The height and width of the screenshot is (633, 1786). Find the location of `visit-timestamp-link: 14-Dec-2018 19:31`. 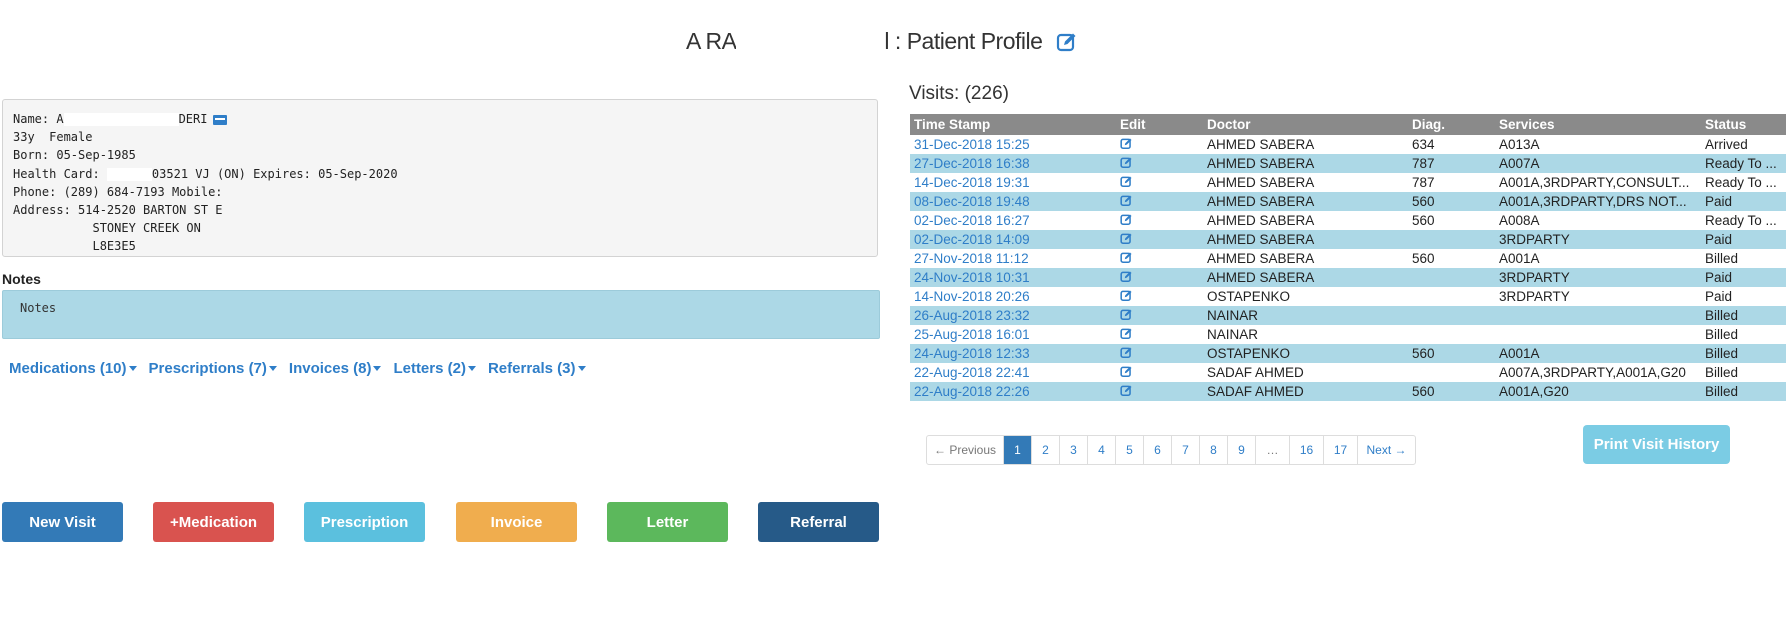

visit-timestamp-link: 14-Dec-2018 19:31 is located at coordinates (1013, 182).